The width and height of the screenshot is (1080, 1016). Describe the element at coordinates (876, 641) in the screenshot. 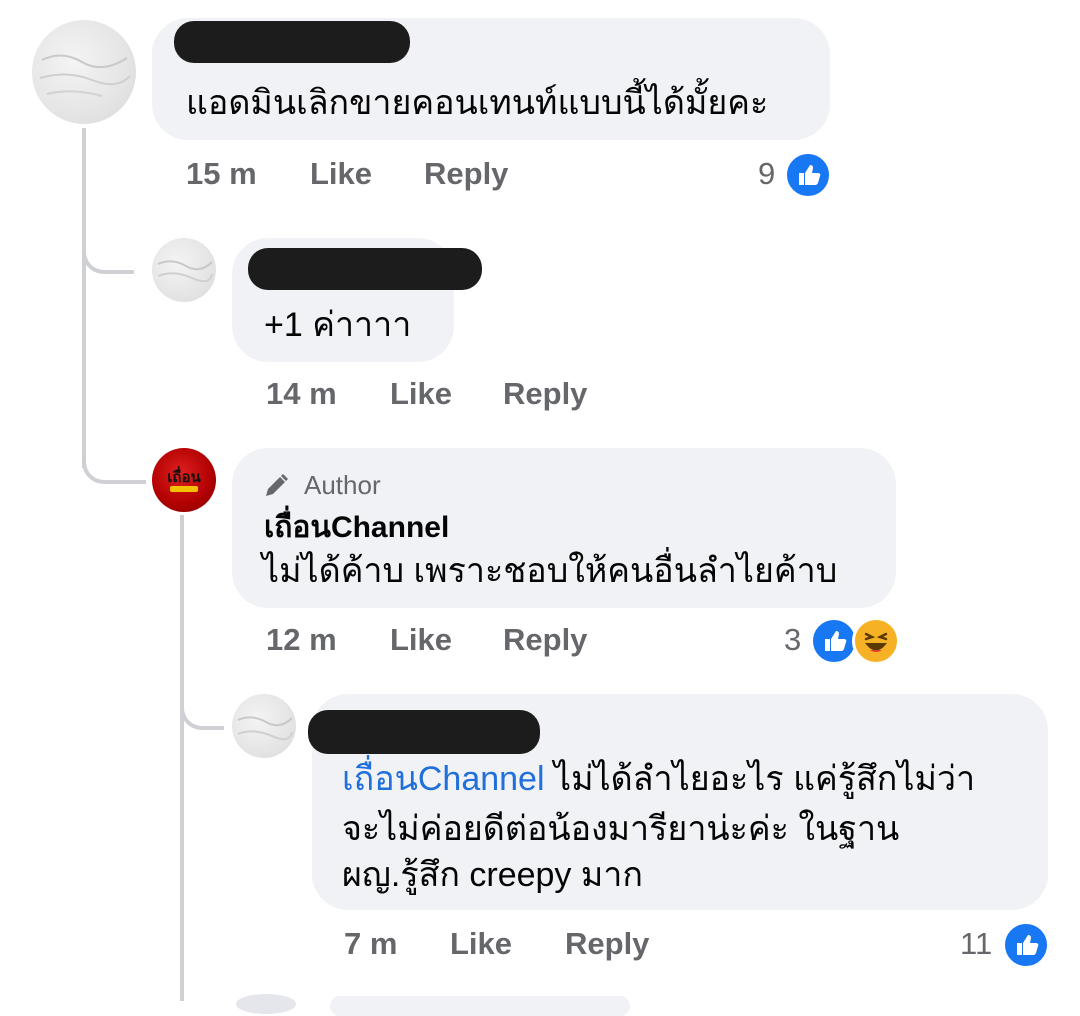

I see `haha-icon` at that location.